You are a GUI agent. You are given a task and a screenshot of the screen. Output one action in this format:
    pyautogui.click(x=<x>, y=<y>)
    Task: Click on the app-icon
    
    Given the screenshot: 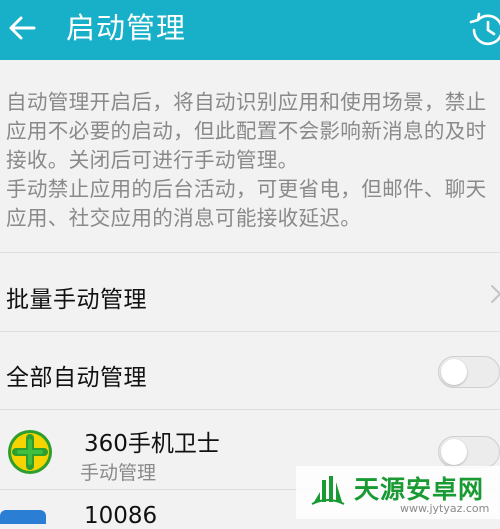 What is the action you would take?
    pyautogui.click(x=23, y=517)
    